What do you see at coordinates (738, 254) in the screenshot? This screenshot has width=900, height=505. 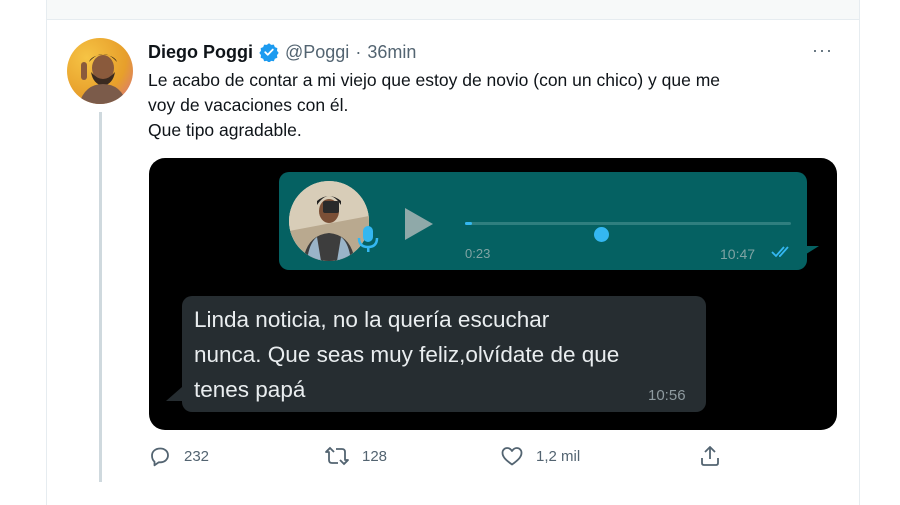 I see `voice-message-time: 10:47` at bounding box center [738, 254].